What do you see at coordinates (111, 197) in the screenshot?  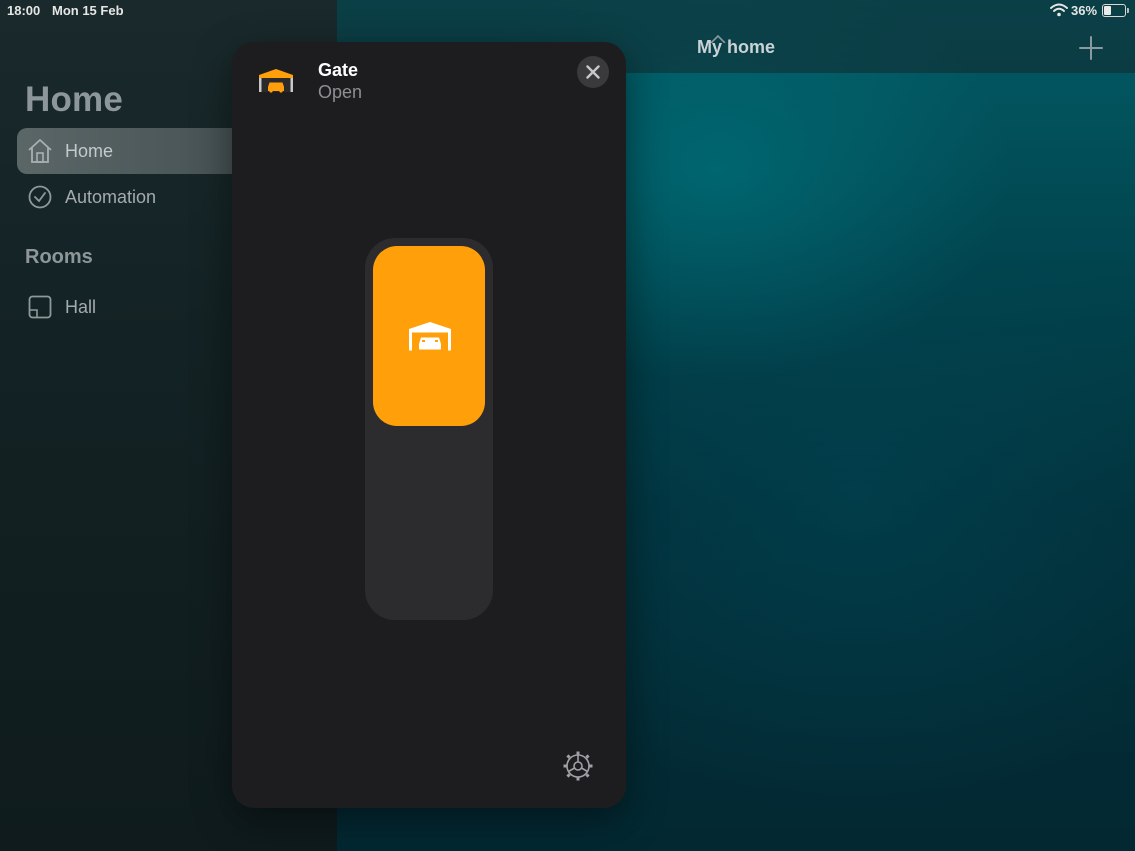 I see `sidebar-item-label: Automation` at bounding box center [111, 197].